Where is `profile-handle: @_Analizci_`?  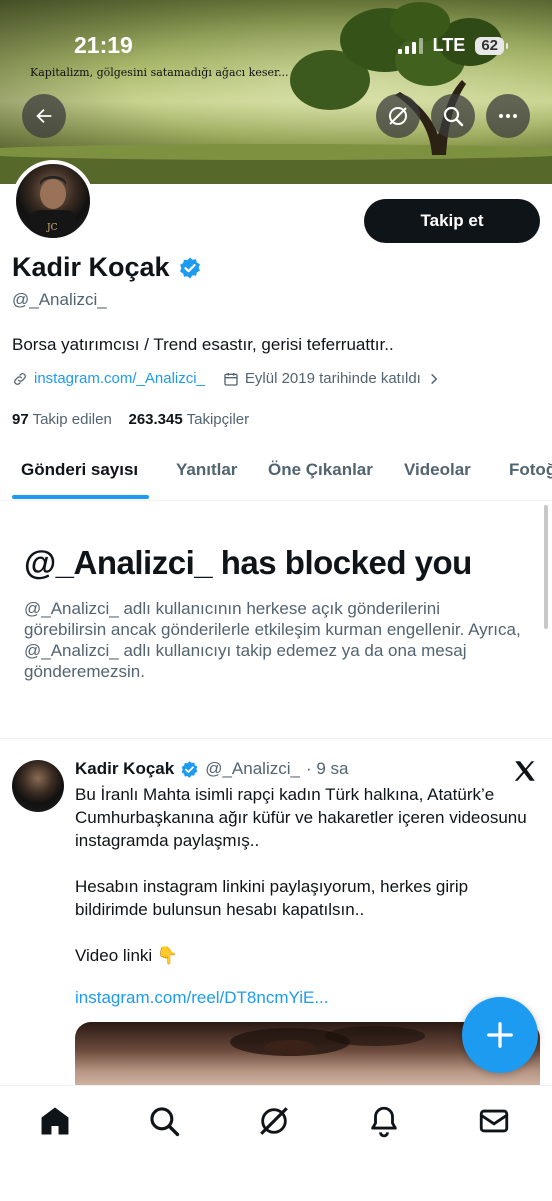 profile-handle: @_Analizci_ is located at coordinates (59, 299).